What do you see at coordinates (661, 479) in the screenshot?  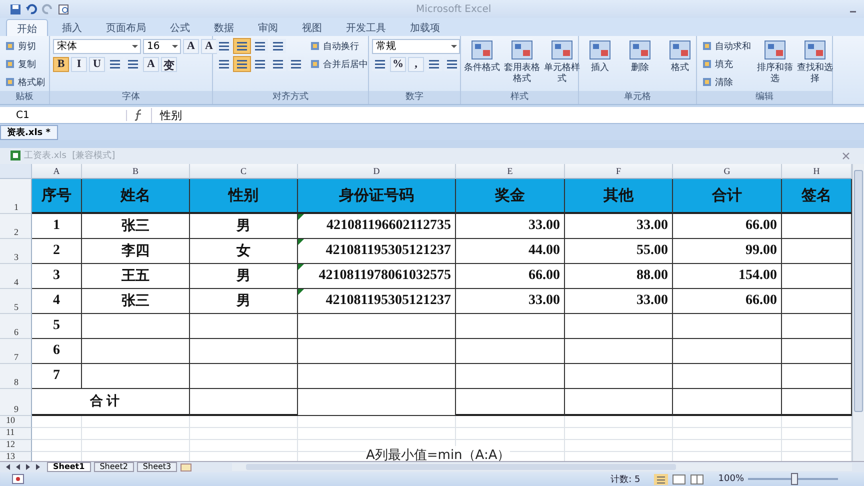 I see `normal-view-icon` at bounding box center [661, 479].